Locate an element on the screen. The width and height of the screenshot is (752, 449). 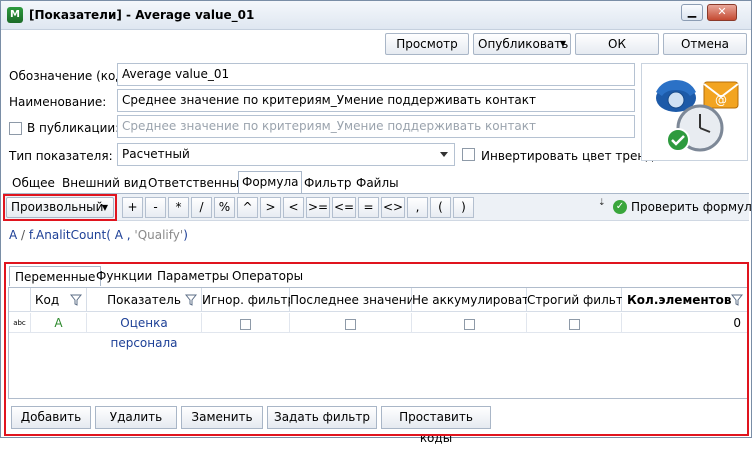
op-open-paren-button: ( is located at coordinates (440, 207).